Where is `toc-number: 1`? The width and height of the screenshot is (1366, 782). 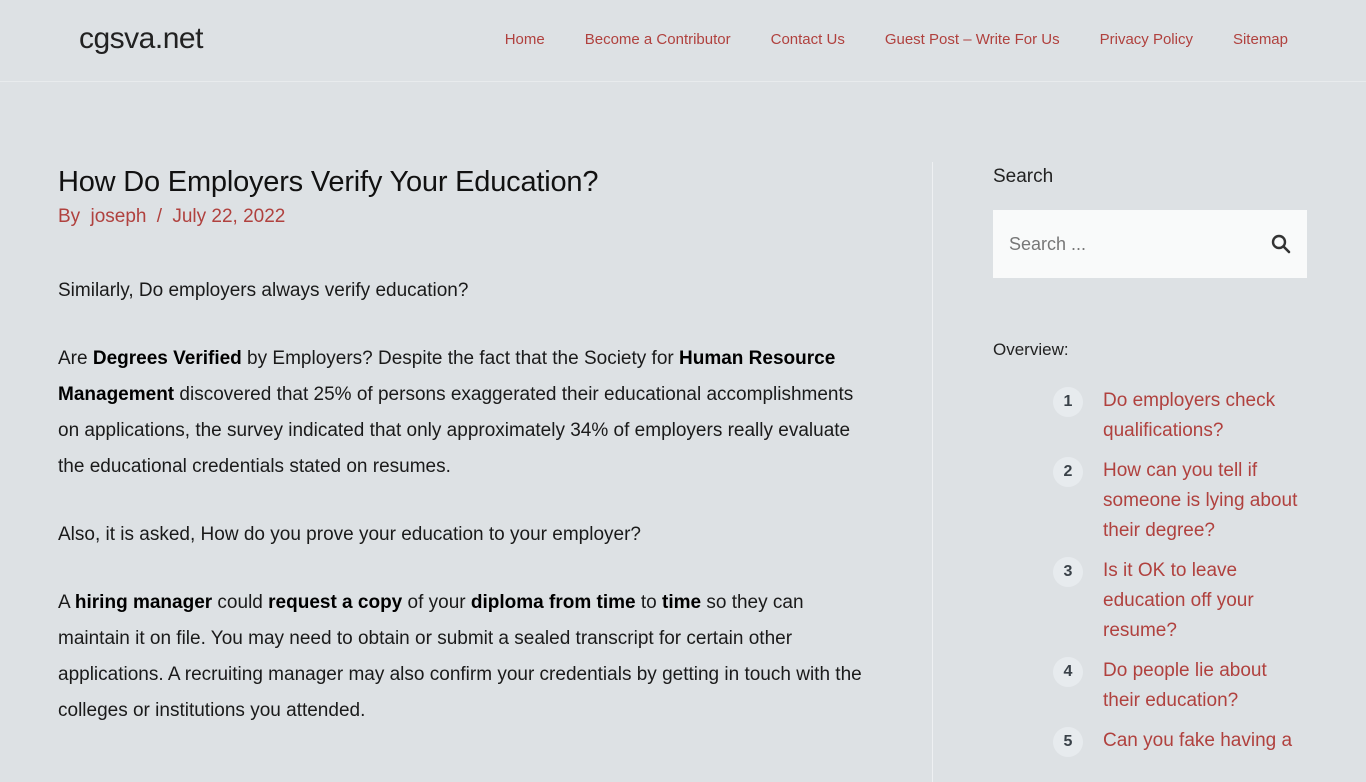
toc-number: 1 is located at coordinates (1068, 402).